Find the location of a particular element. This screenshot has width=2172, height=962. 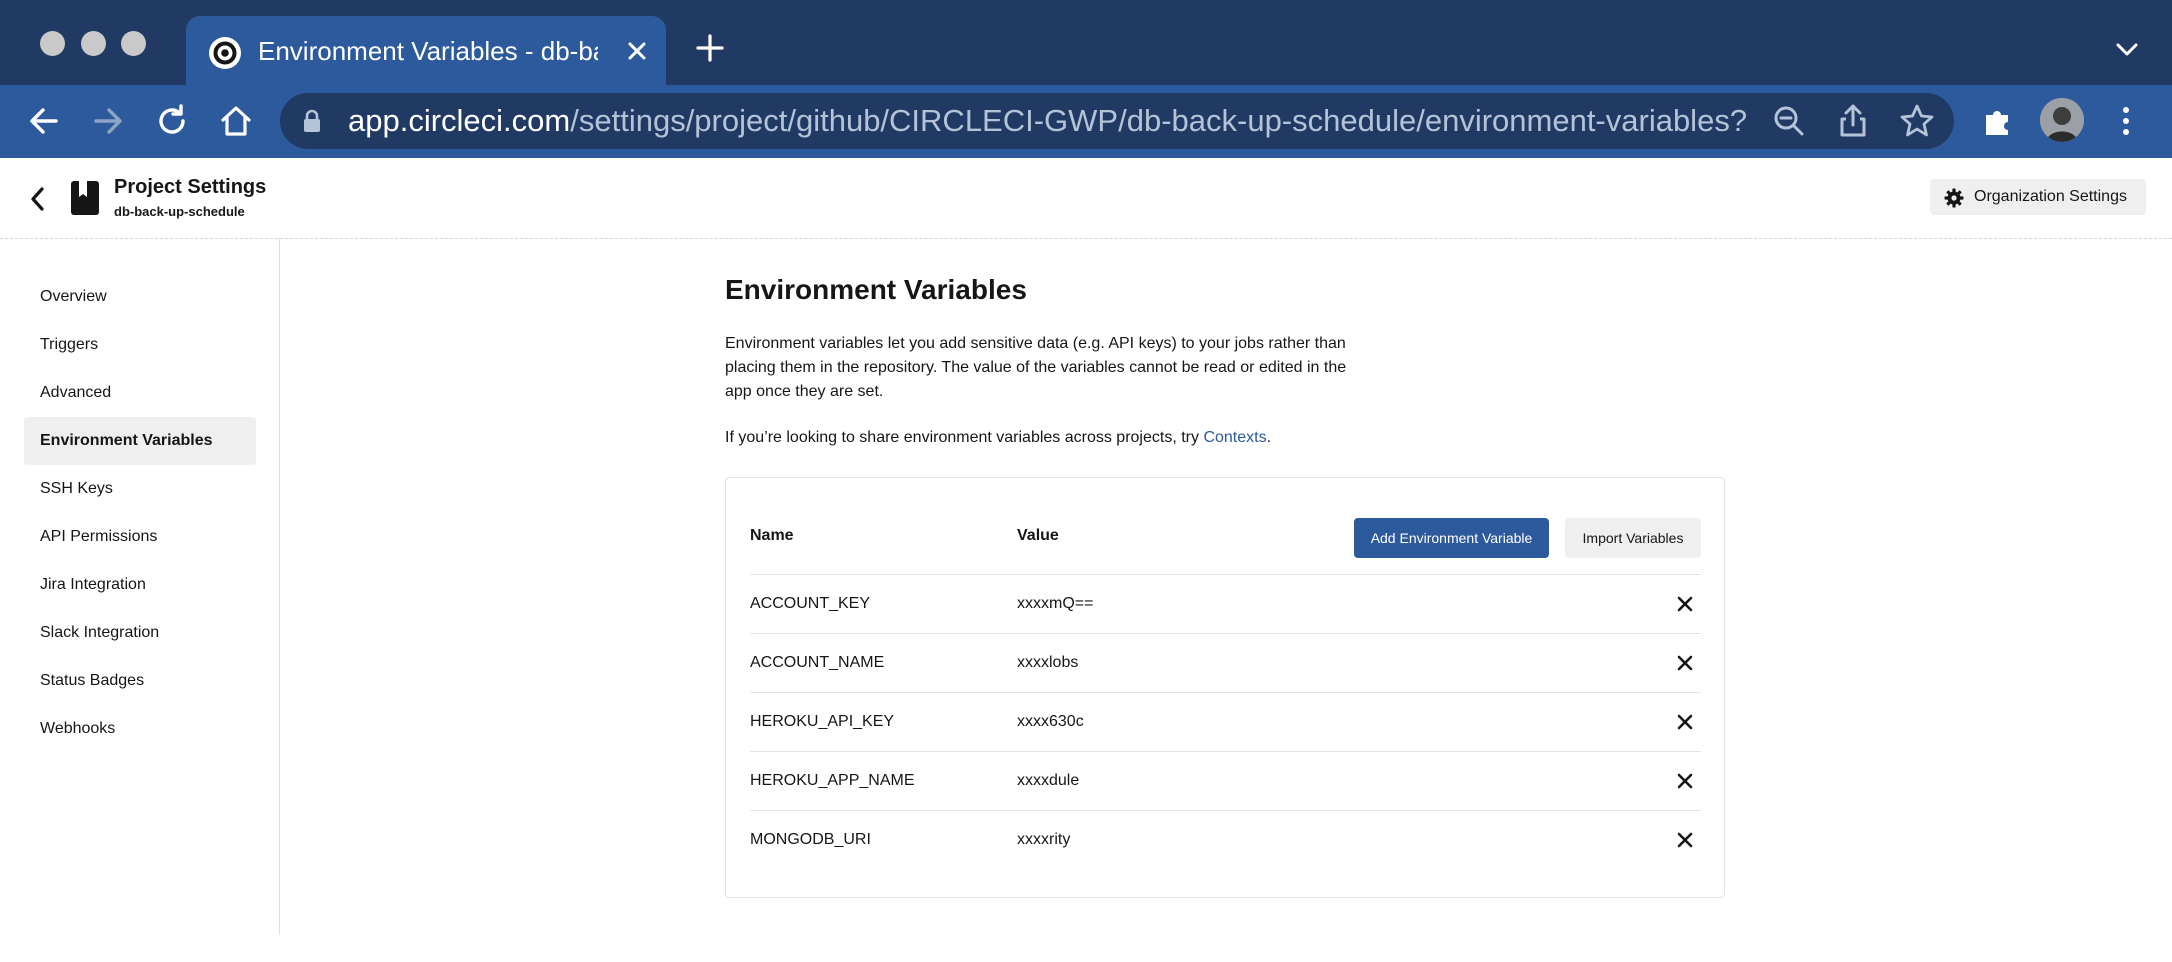

sidebar-item-label: Slack Integration is located at coordinates (100, 632).